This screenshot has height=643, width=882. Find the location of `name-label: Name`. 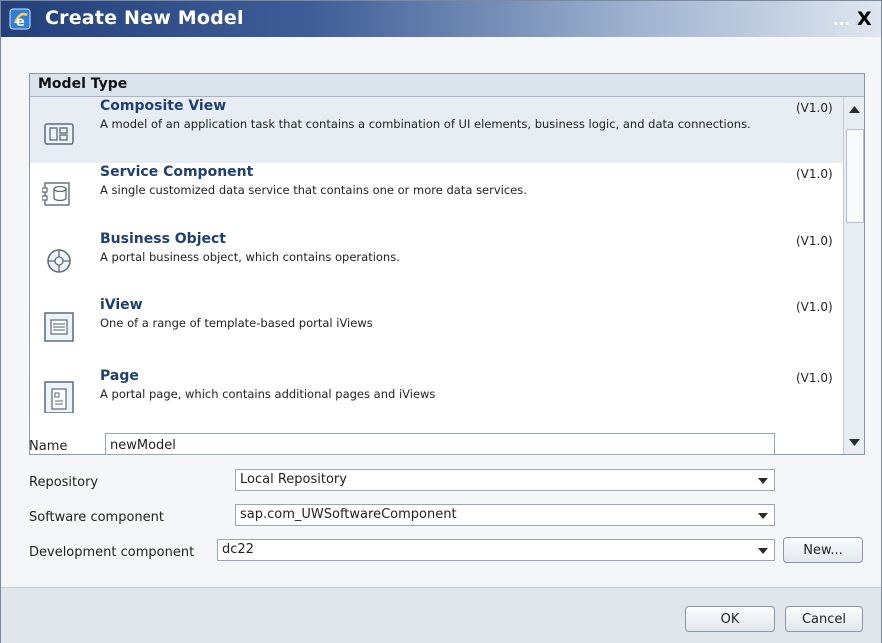

name-label: Name is located at coordinates (48, 446).